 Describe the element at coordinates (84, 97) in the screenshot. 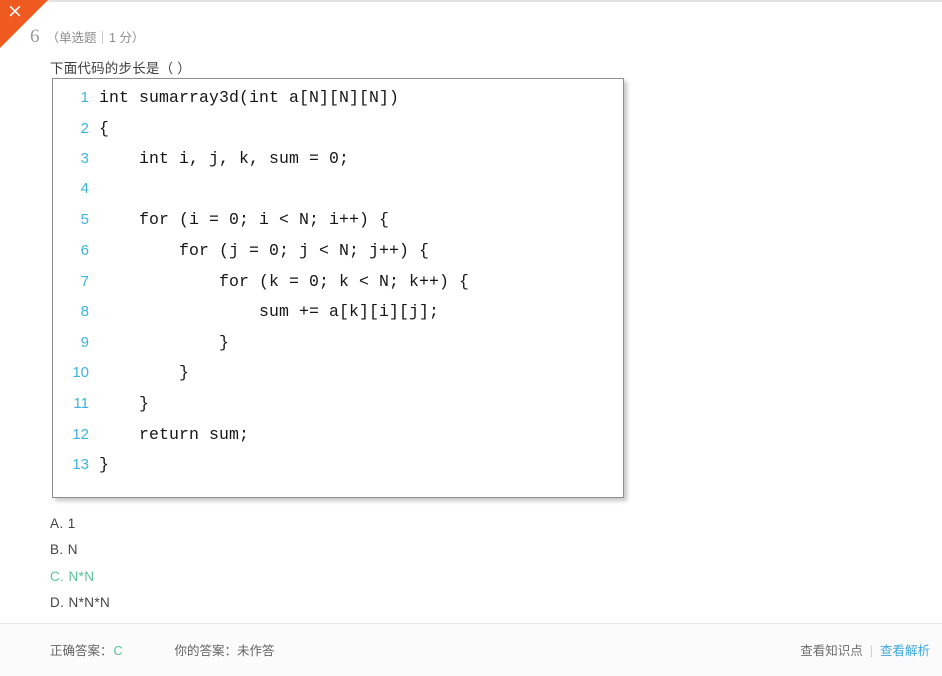

I see `line-number: 1` at that location.